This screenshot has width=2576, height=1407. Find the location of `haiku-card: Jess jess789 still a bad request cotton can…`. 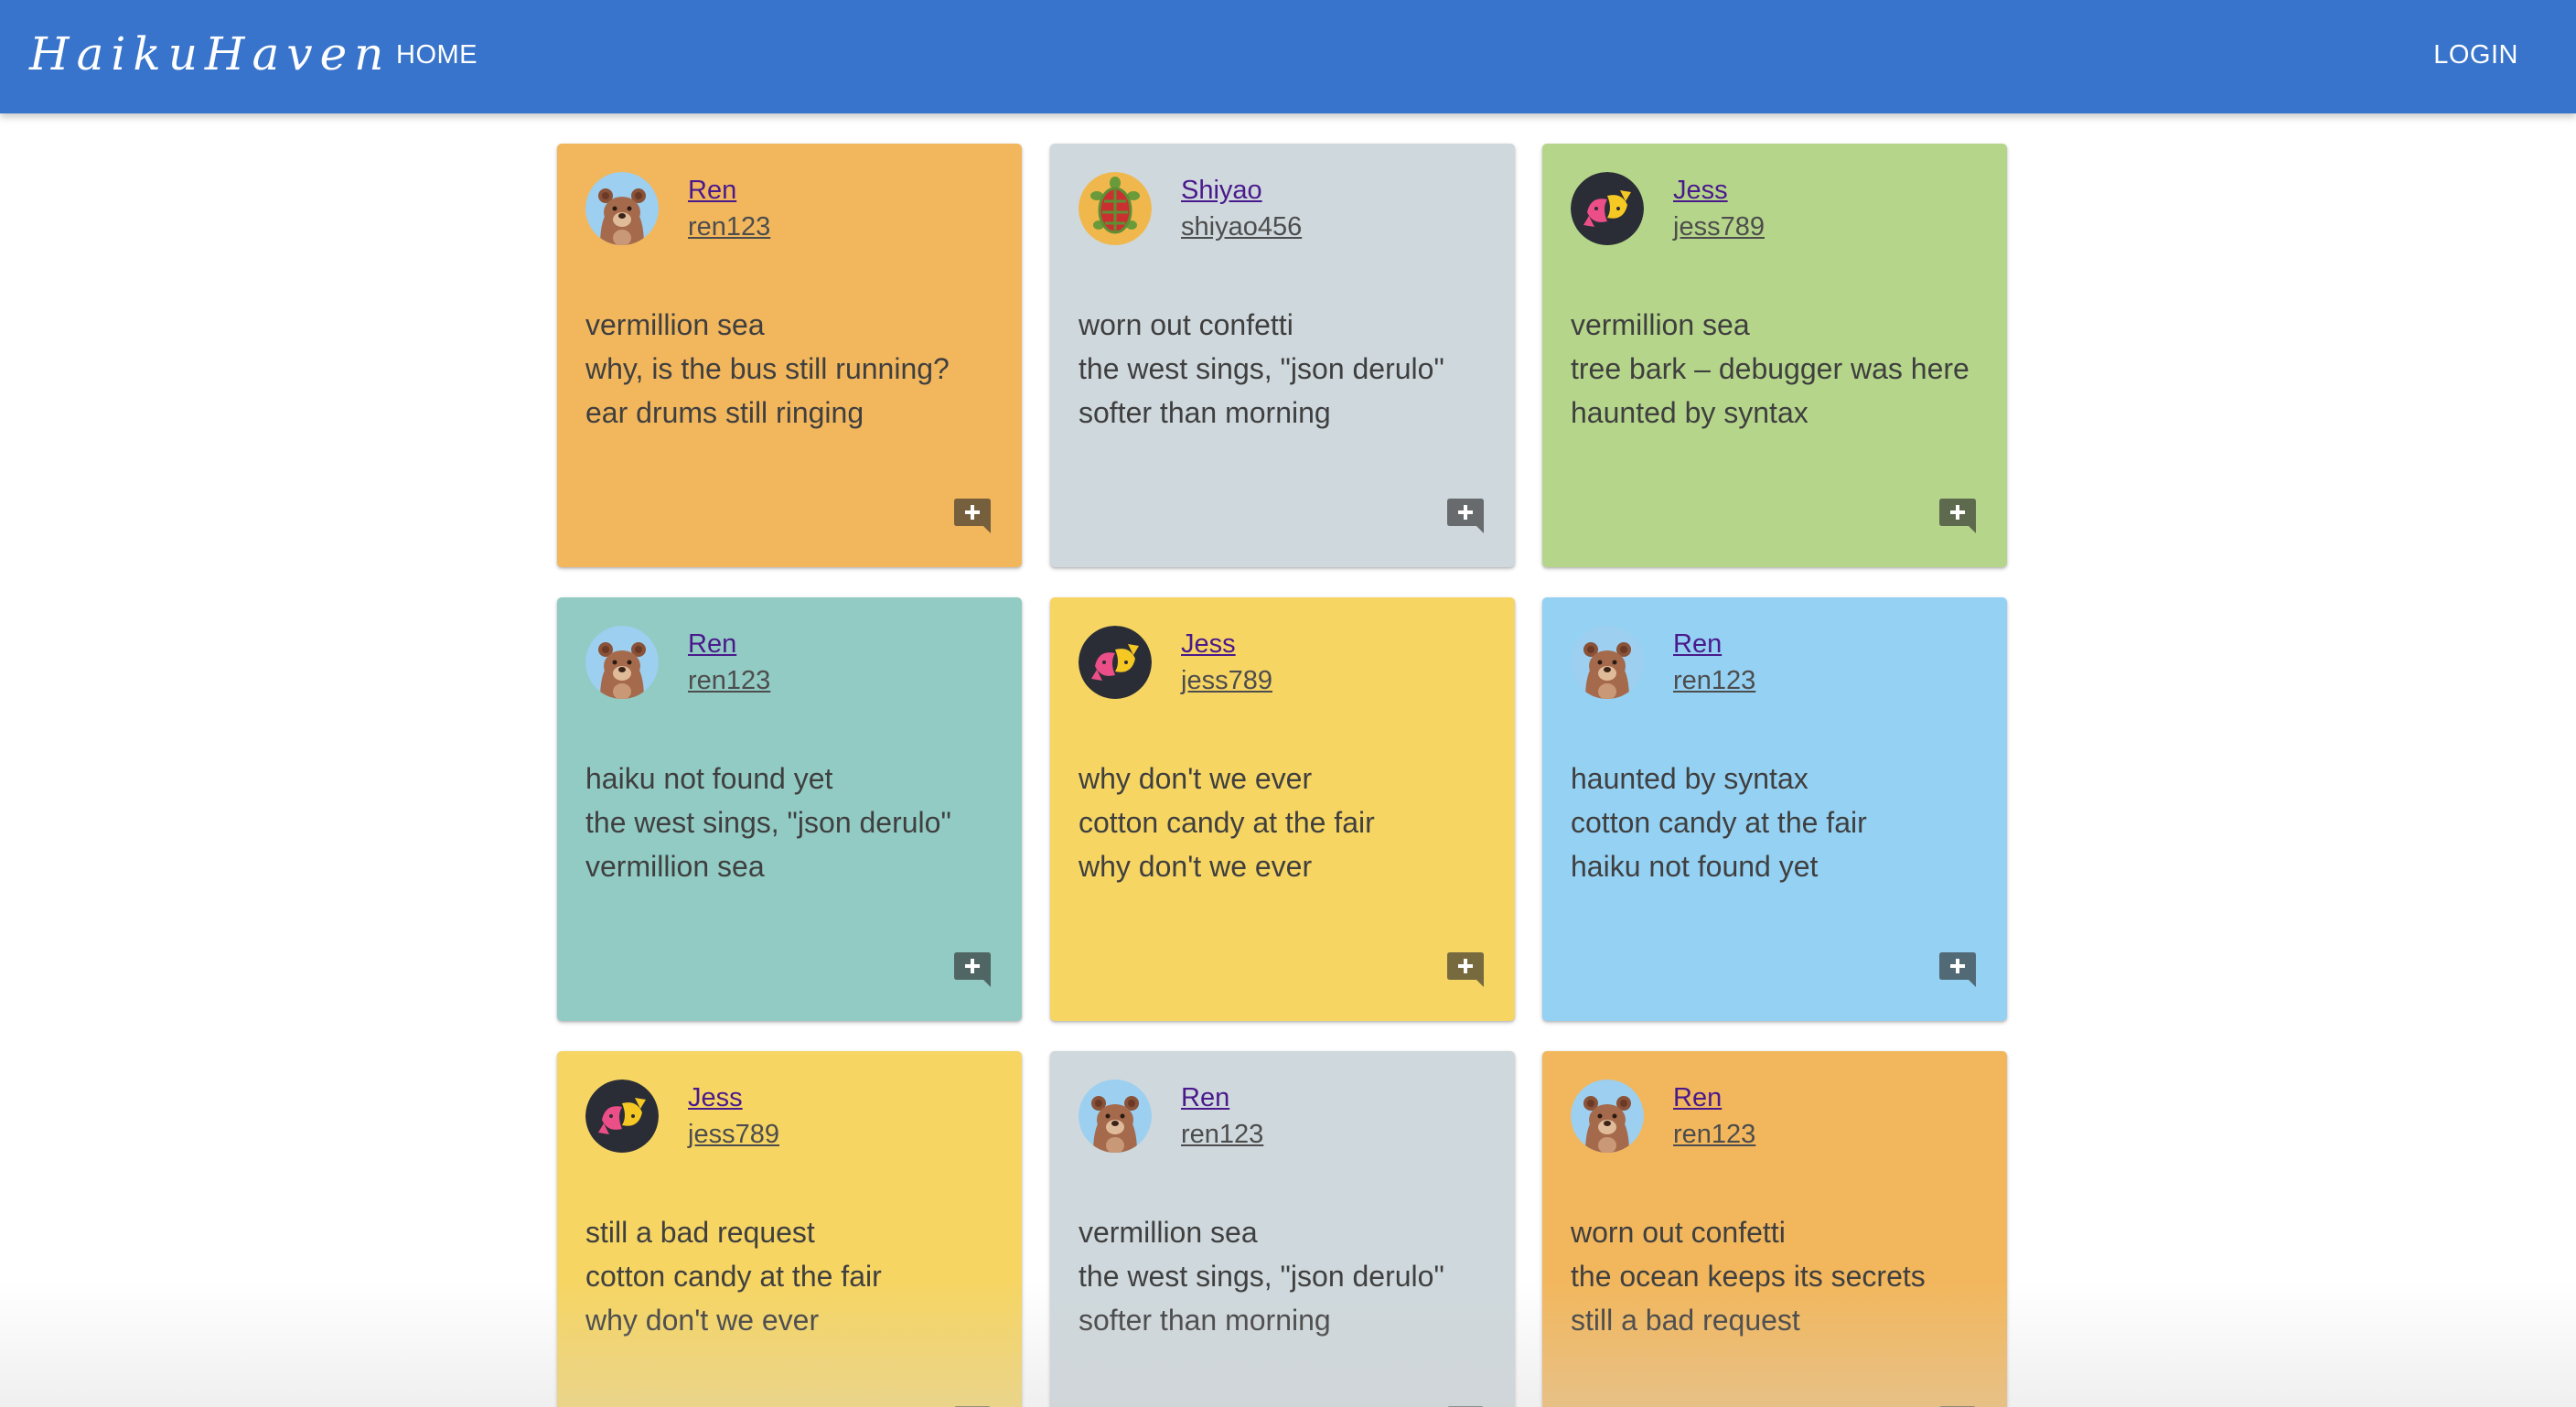

haiku-card: Jess jess789 still a bad request cotton can… is located at coordinates (790, 1229).